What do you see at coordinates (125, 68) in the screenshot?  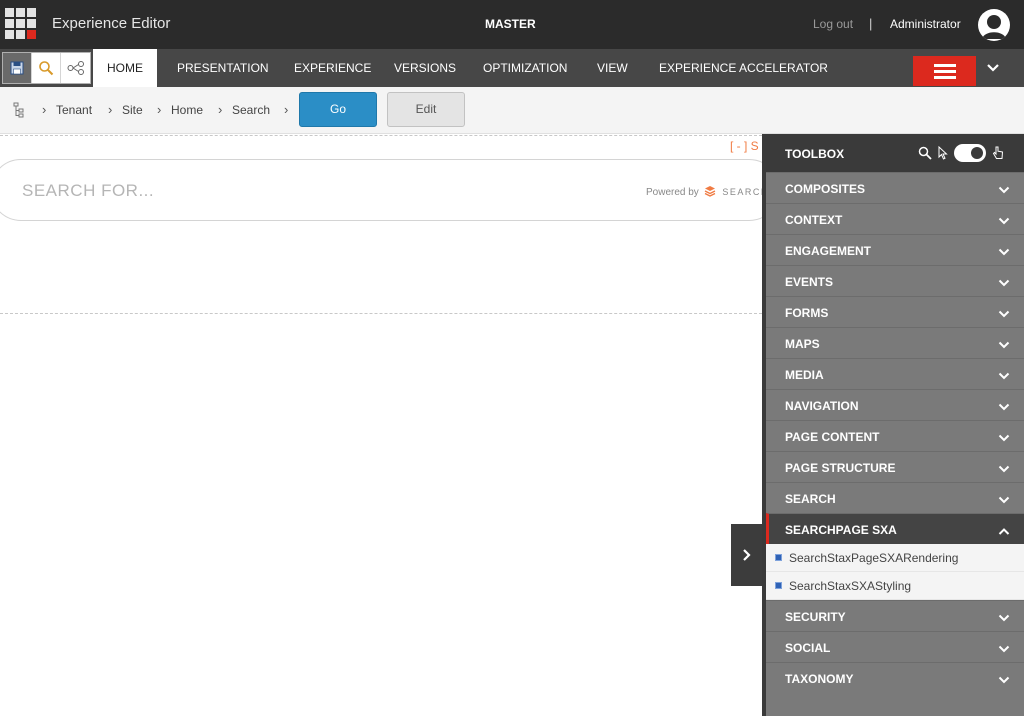 I see `tab-home: HOME` at bounding box center [125, 68].